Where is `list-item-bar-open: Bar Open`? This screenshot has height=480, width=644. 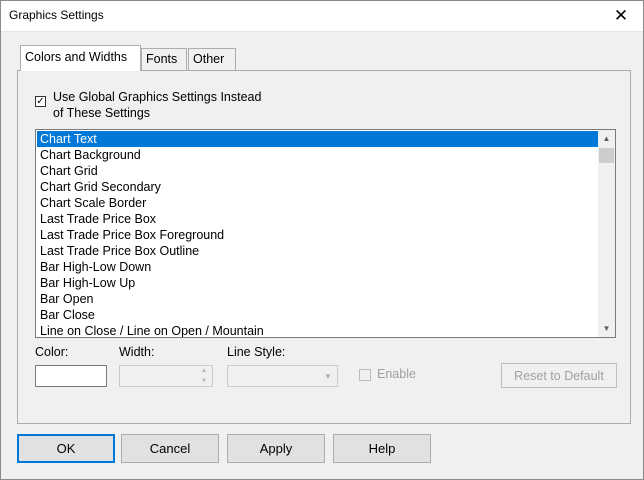
list-item-bar-open: Bar Open is located at coordinates (318, 299).